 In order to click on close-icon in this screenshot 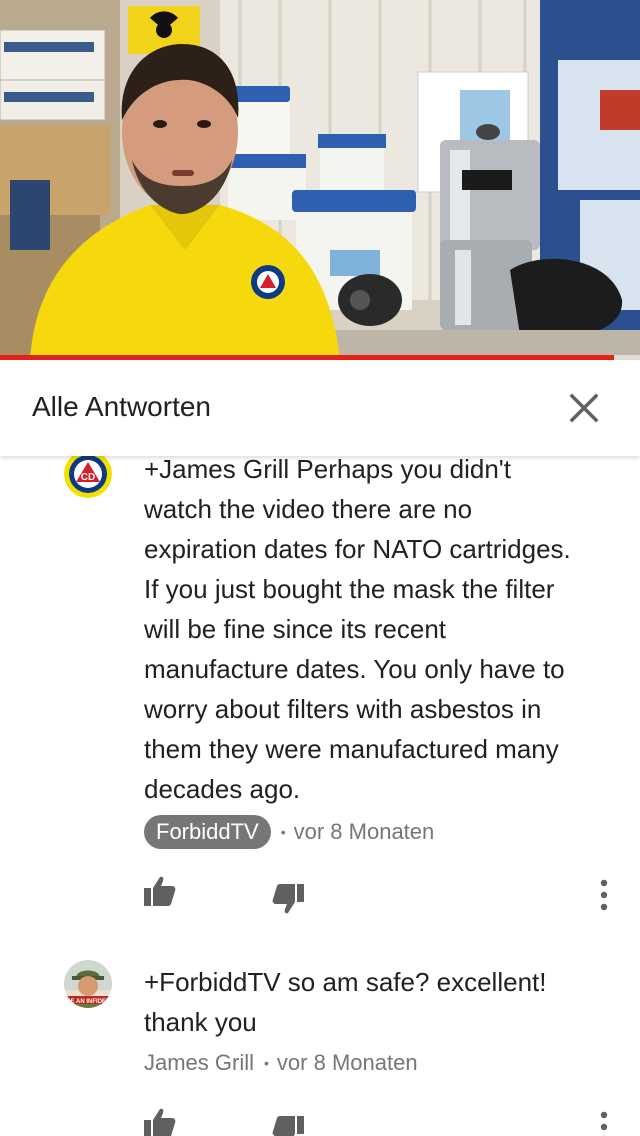, I will do `click(584, 408)`.